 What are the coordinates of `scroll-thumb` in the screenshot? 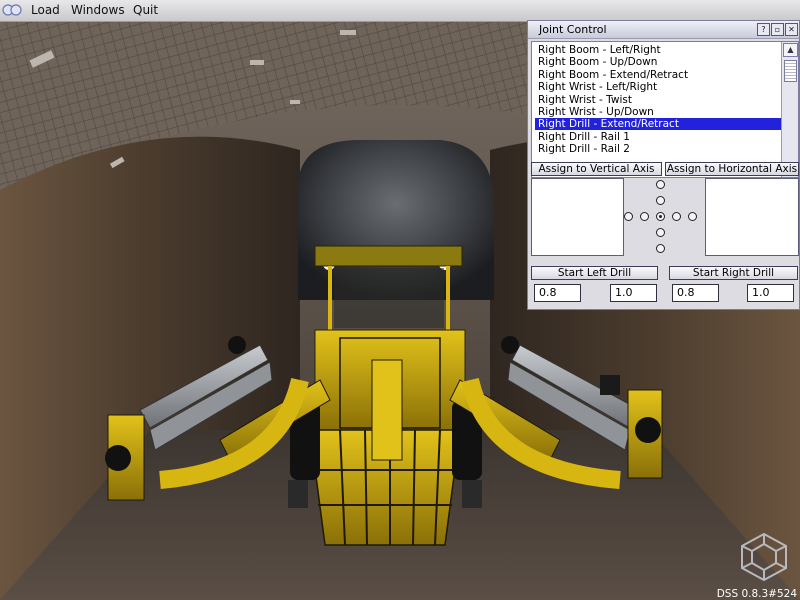 It's located at (790, 71).